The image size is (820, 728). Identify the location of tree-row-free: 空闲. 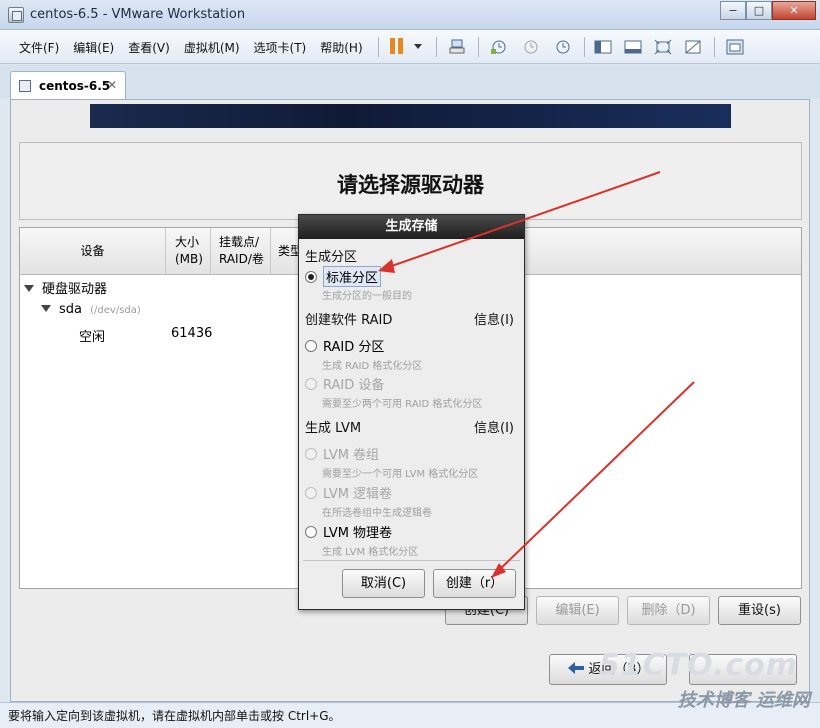
(92, 335).